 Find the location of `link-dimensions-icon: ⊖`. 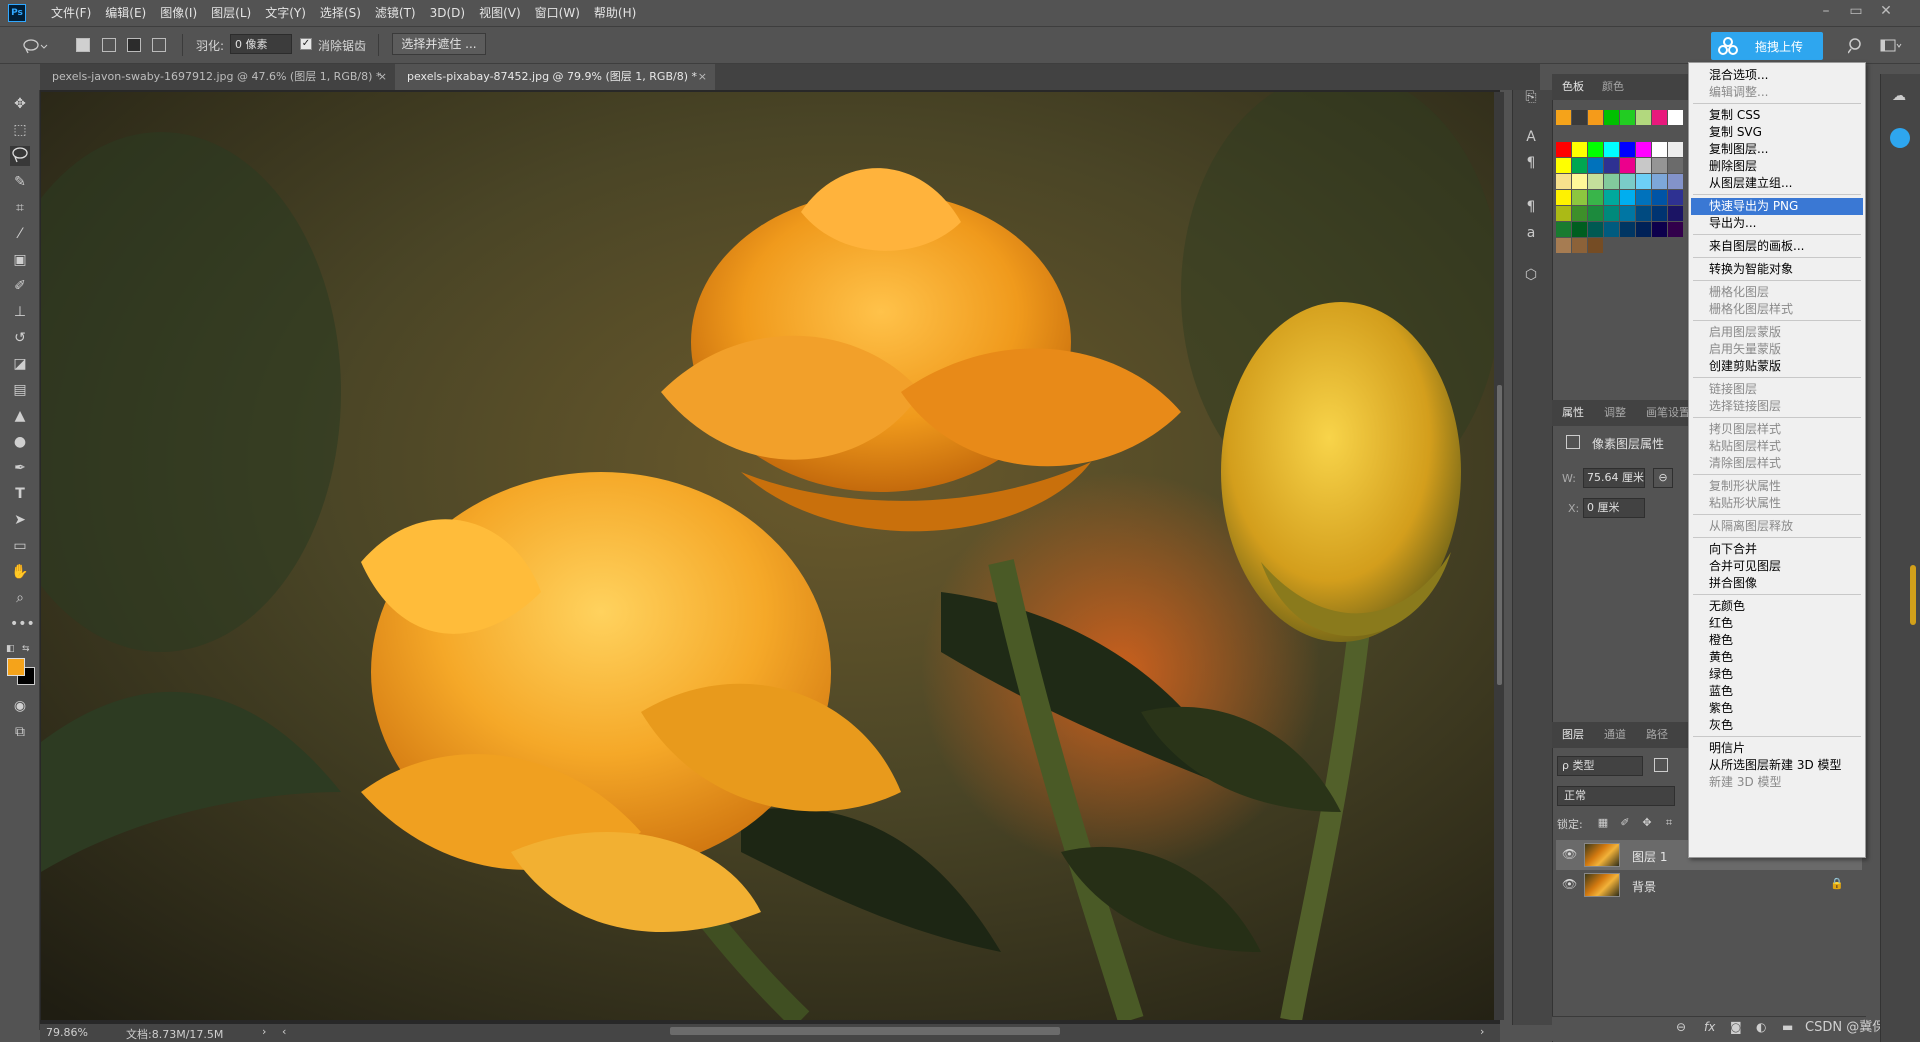

link-dimensions-icon: ⊖ is located at coordinates (1663, 478).